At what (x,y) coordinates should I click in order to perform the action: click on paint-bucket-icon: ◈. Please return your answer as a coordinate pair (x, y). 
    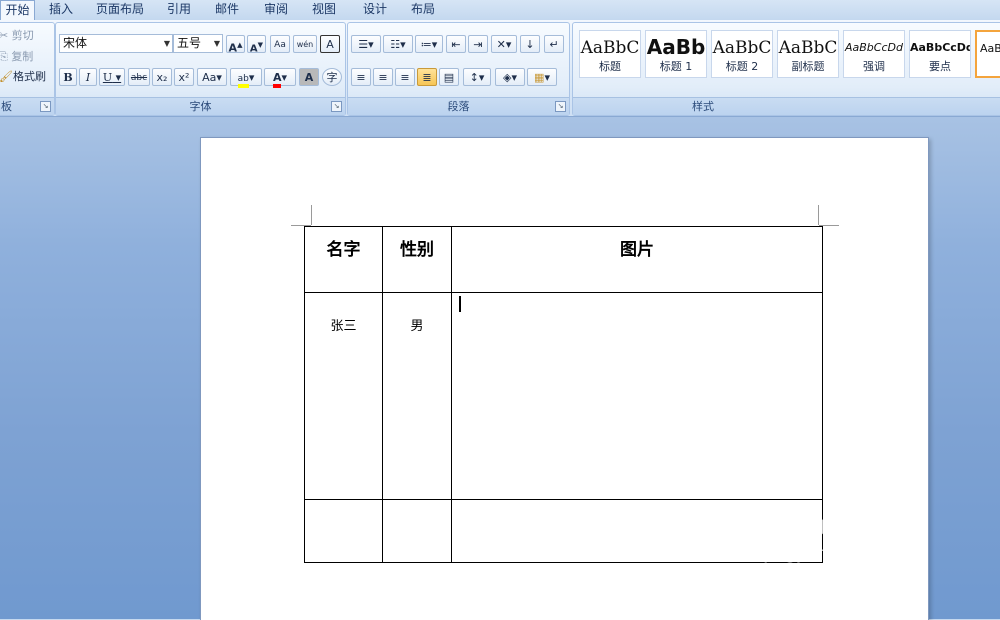
    Looking at the image, I should click on (507, 77).